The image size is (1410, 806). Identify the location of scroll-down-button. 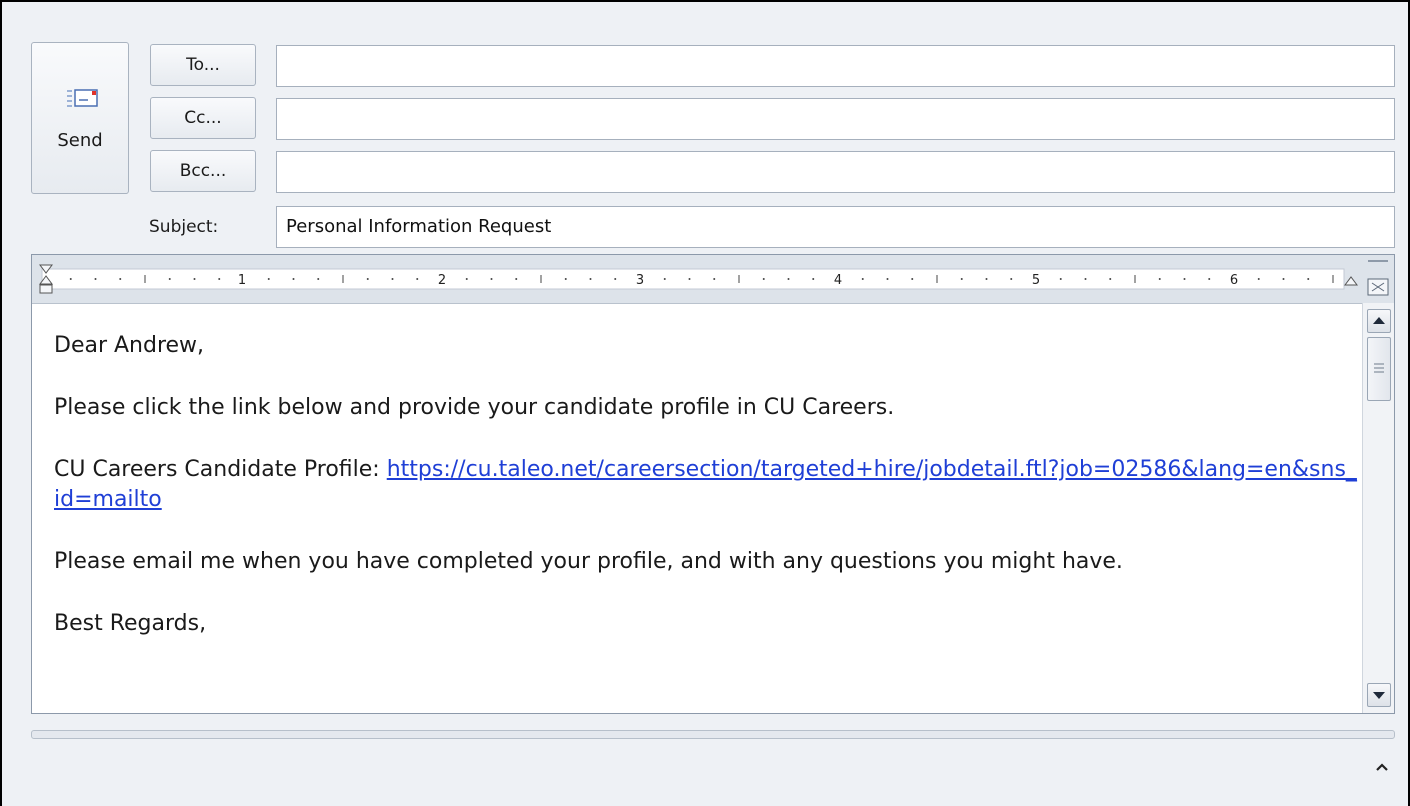
(1379, 695).